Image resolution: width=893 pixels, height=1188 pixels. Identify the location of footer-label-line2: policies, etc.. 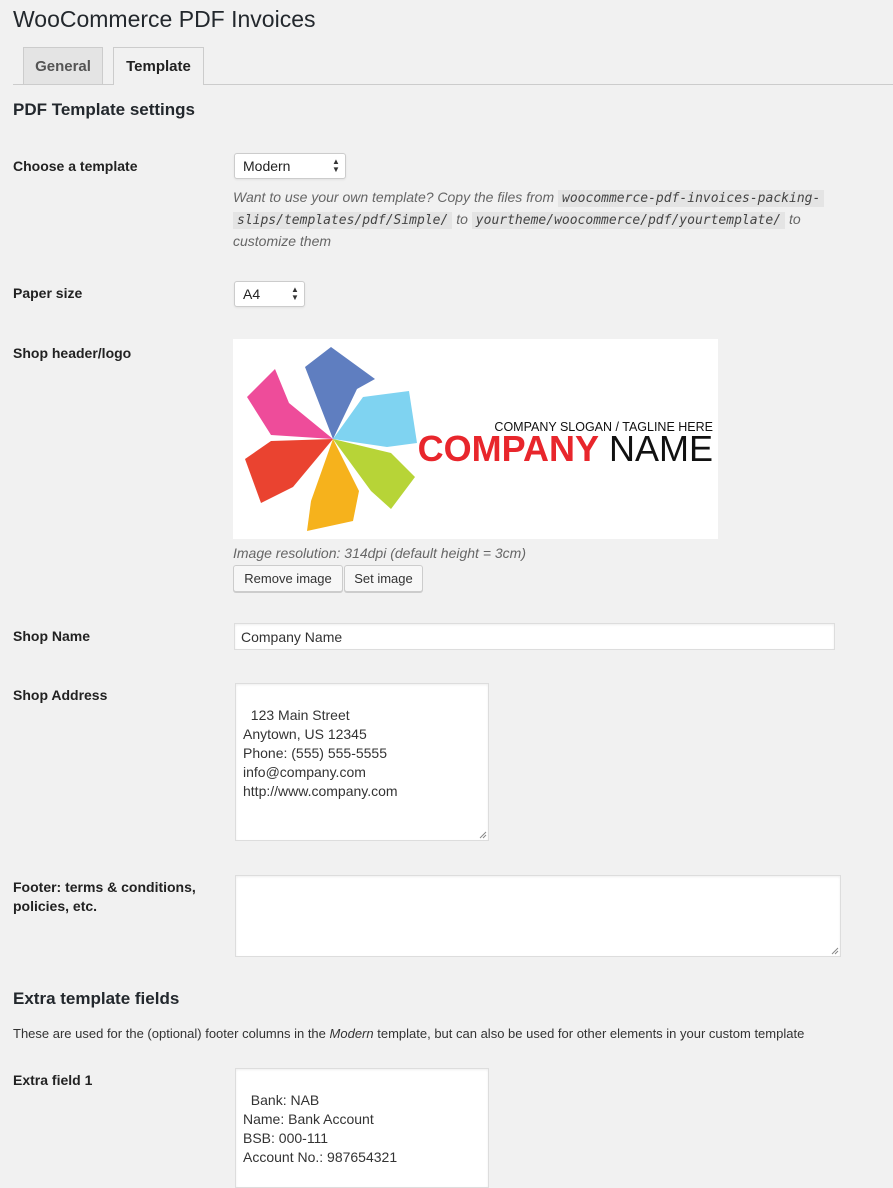
(55, 906).